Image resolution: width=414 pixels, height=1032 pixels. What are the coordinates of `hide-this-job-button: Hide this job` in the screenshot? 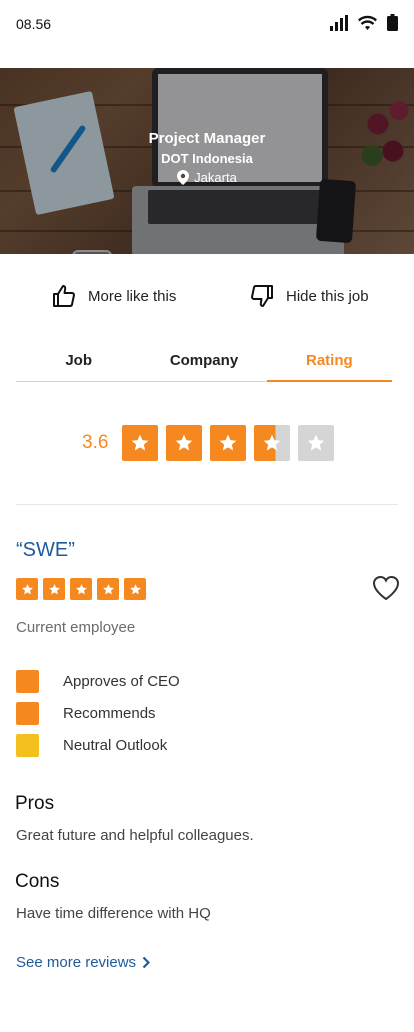 It's located at (309, 296).